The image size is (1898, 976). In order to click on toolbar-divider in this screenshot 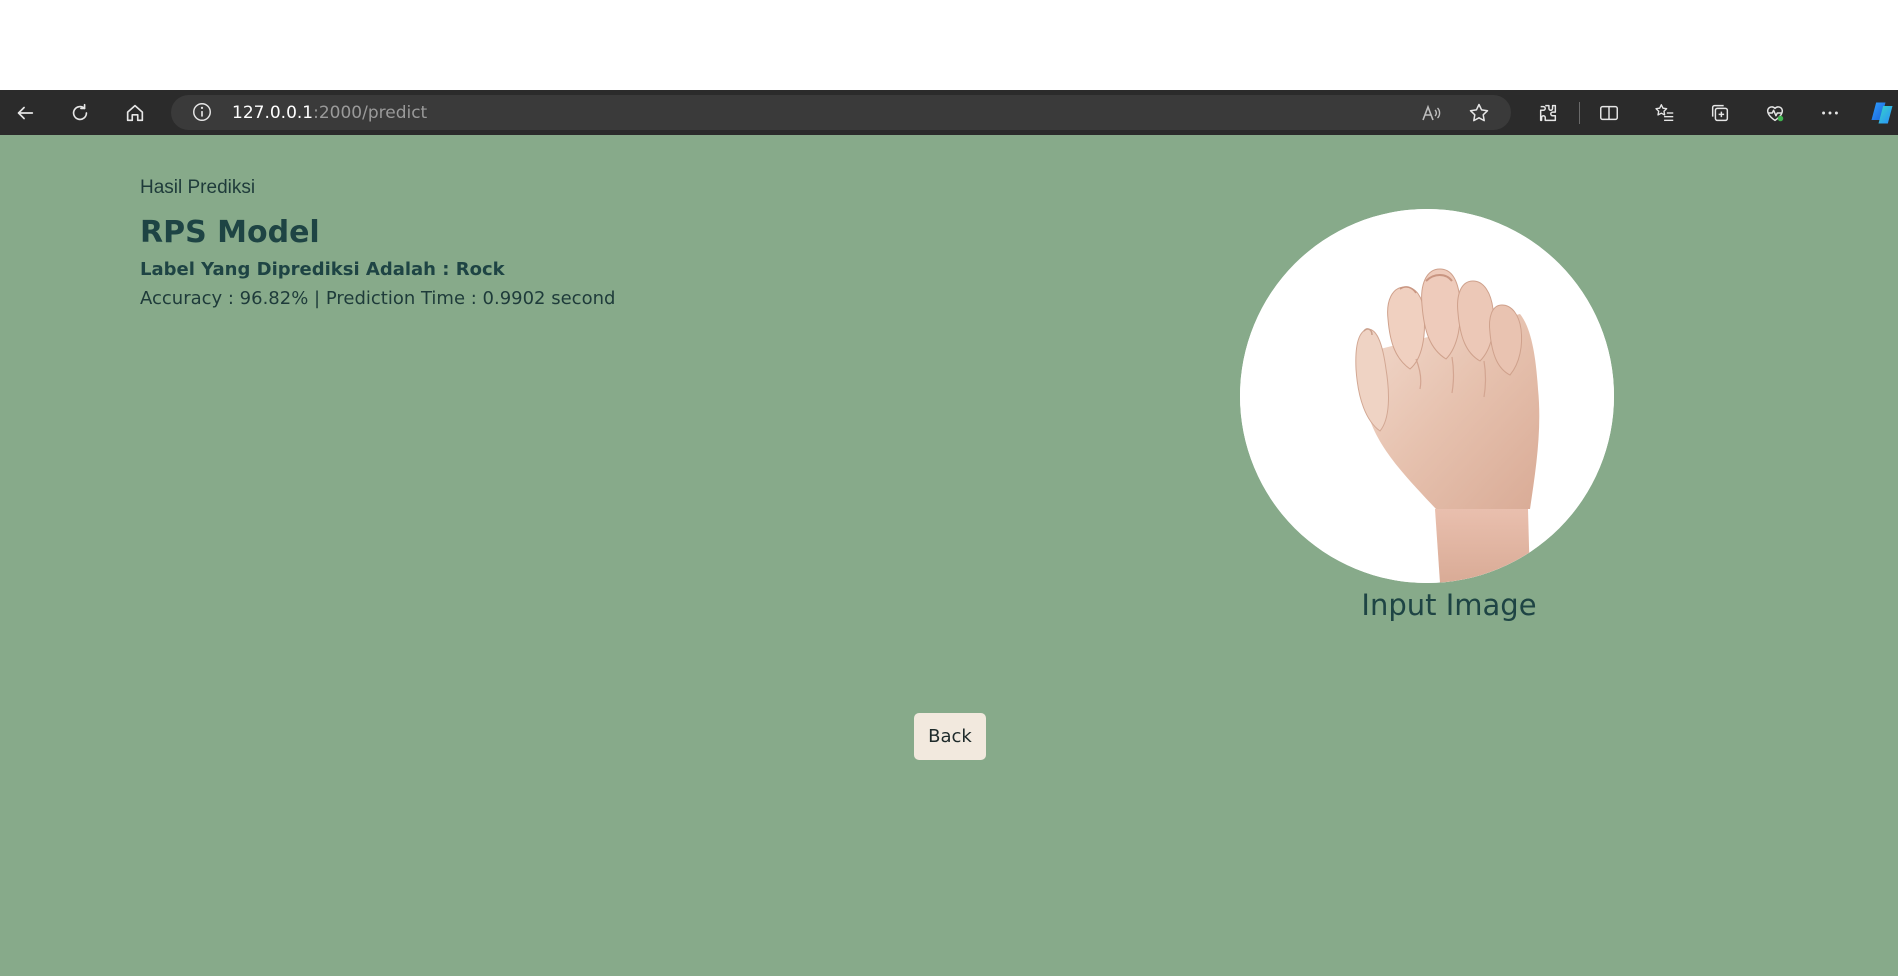, I will do `click(1579, 113)`.